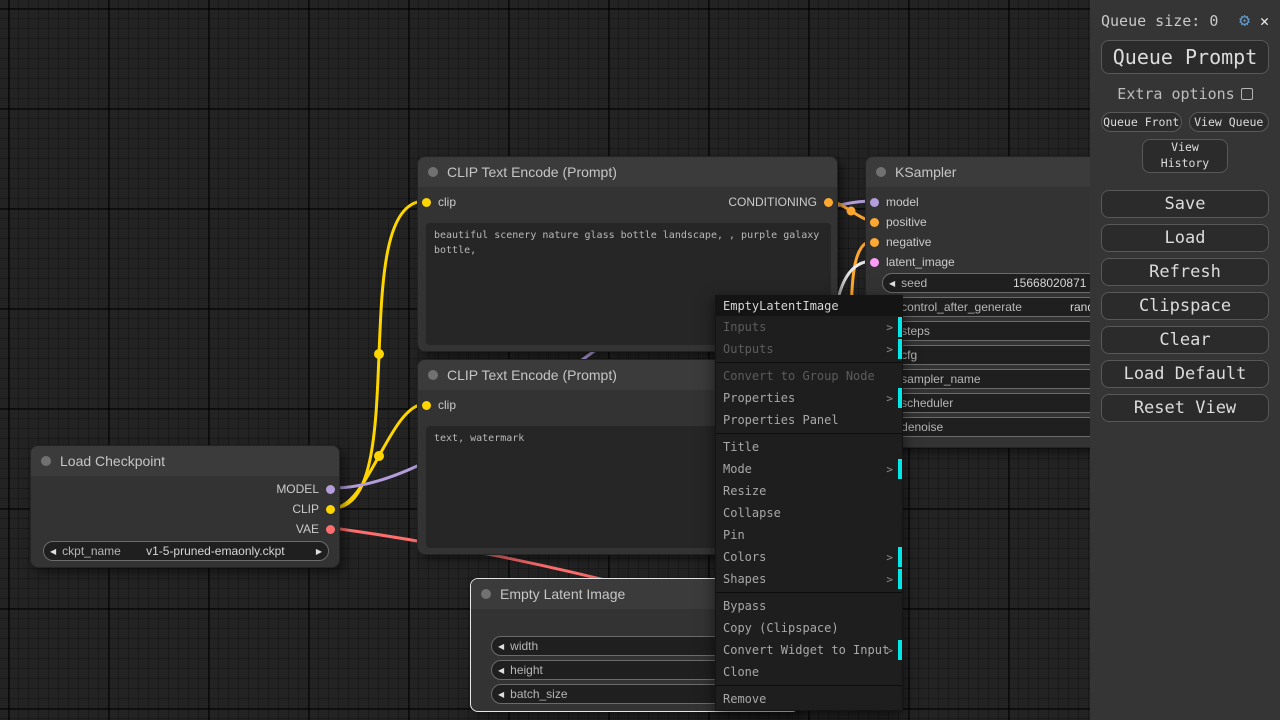 The width and height of the screenshot is (1280, 720). I want to click on output-port-vae: VAE, so click(315, 529).